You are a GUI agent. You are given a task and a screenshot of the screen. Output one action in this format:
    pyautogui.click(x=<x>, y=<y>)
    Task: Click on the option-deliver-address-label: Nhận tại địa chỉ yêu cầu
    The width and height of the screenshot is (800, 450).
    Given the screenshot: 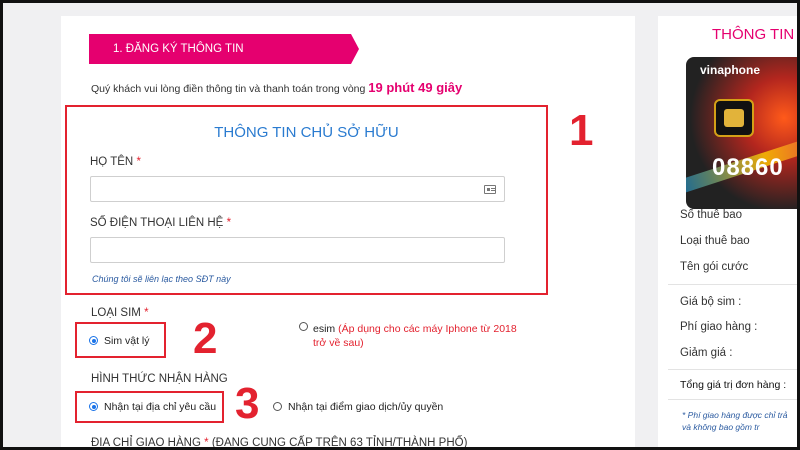 What is the action you would take?
    pyautogui.click(x=160, y=407)
    